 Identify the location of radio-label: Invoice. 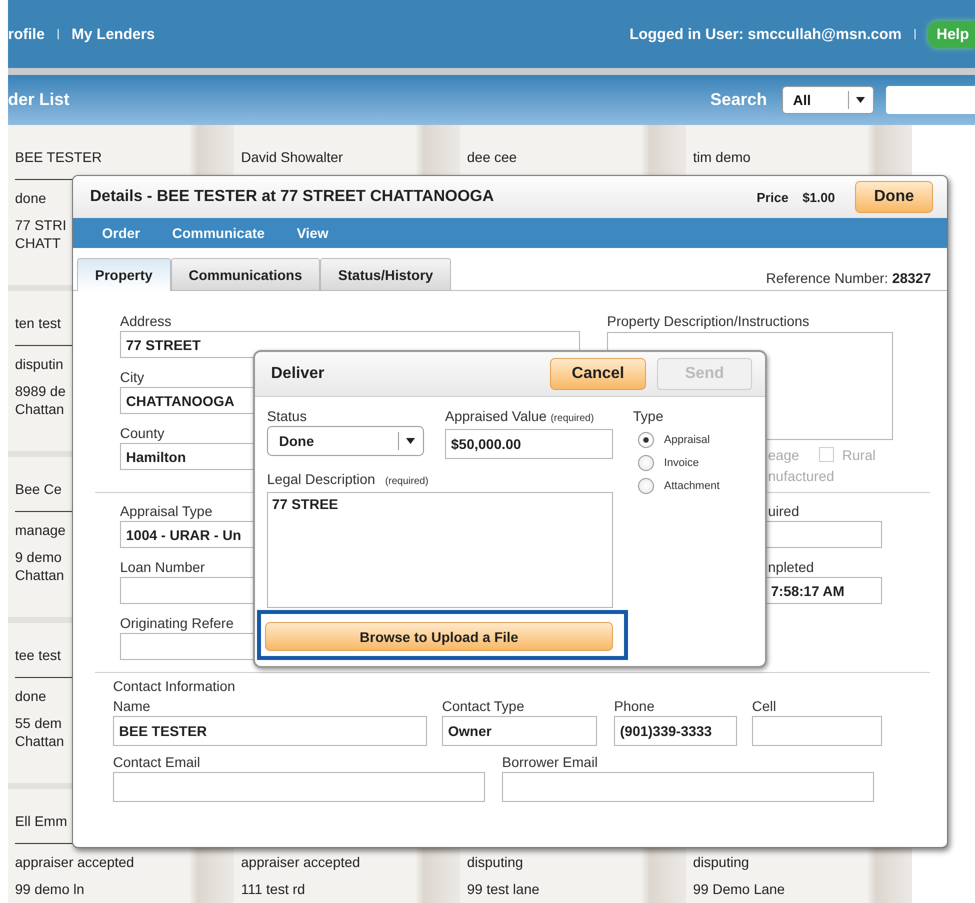
(681, 462).